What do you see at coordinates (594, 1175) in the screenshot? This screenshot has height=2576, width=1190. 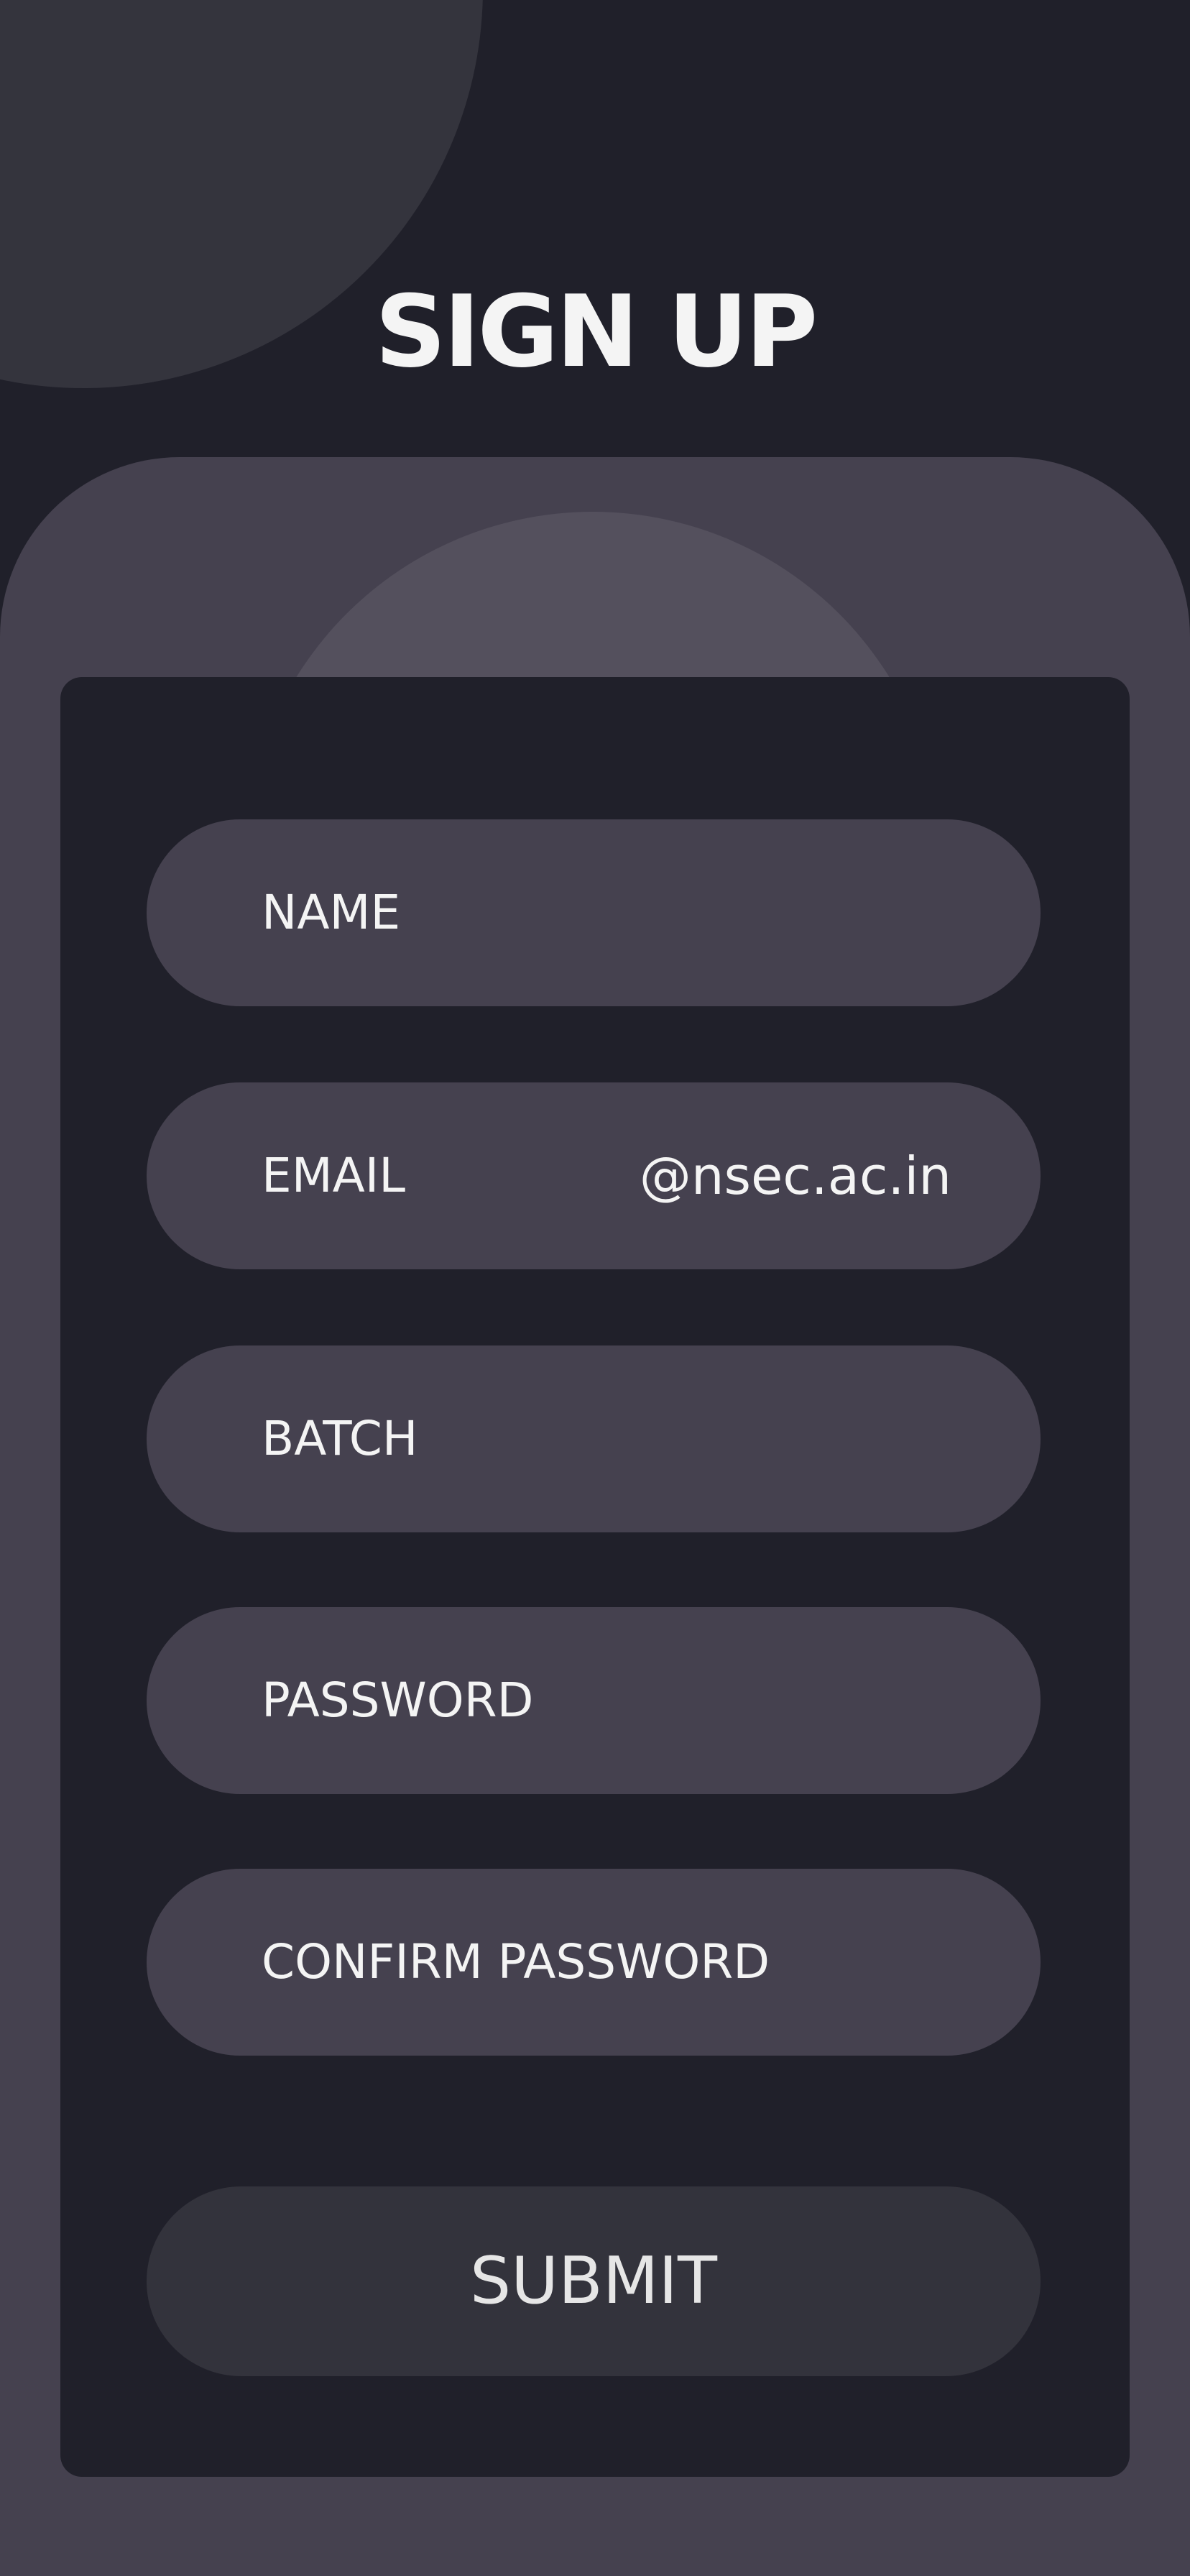 I see `email-field: EMAIL @nsec.ac.in` at bounding box center [594, 1175].